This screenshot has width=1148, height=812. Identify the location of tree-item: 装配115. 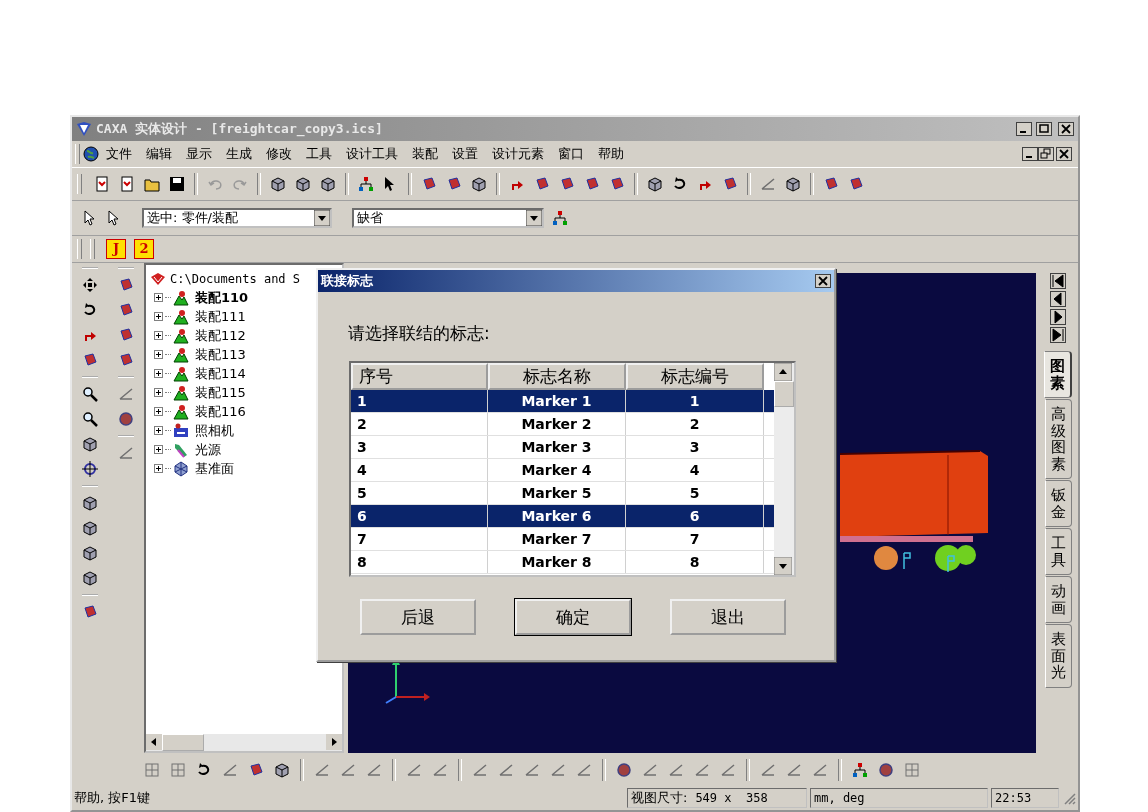
(220, 392).